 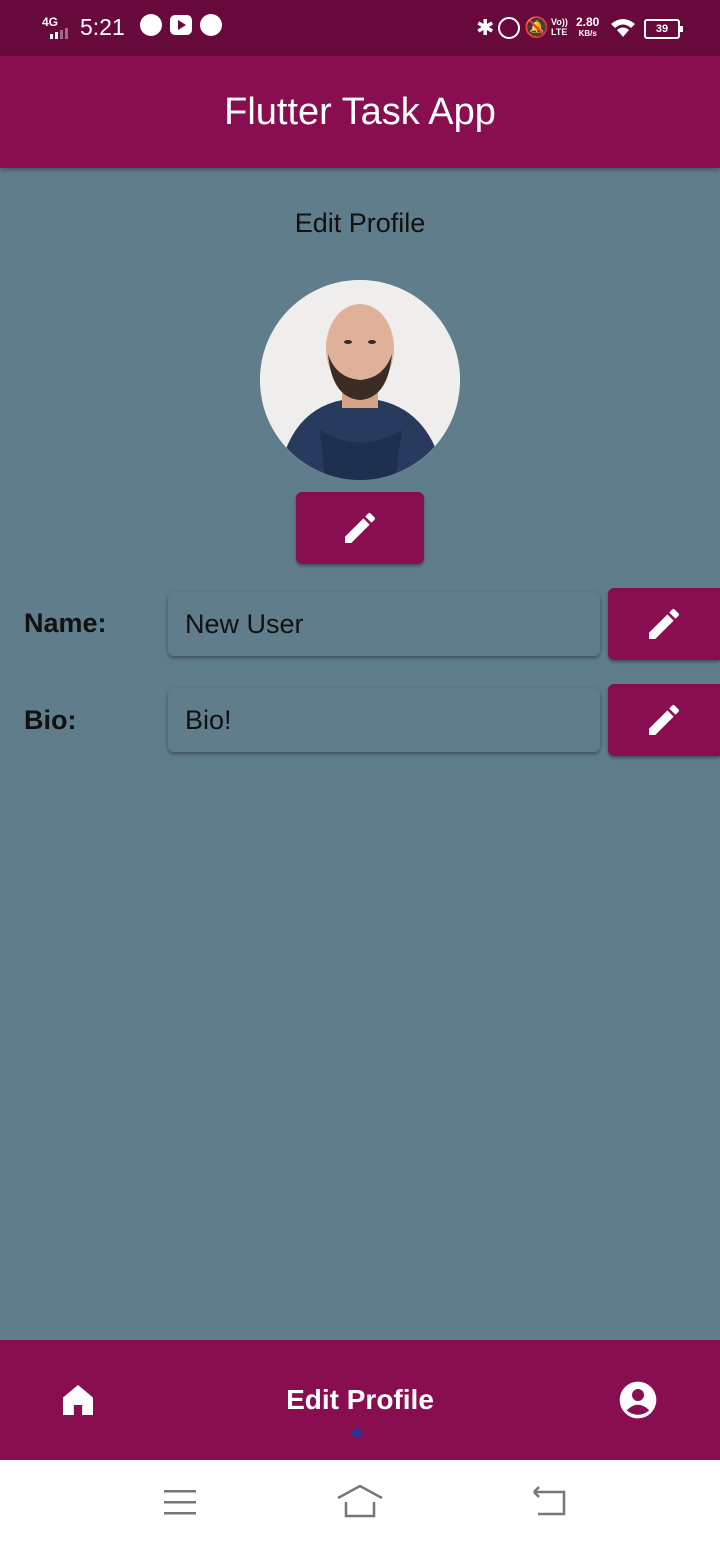 What do you see at coordinates (663, 29) in the screenshot?
I see `battery-icon: 39` at bounding box center [663, 29].